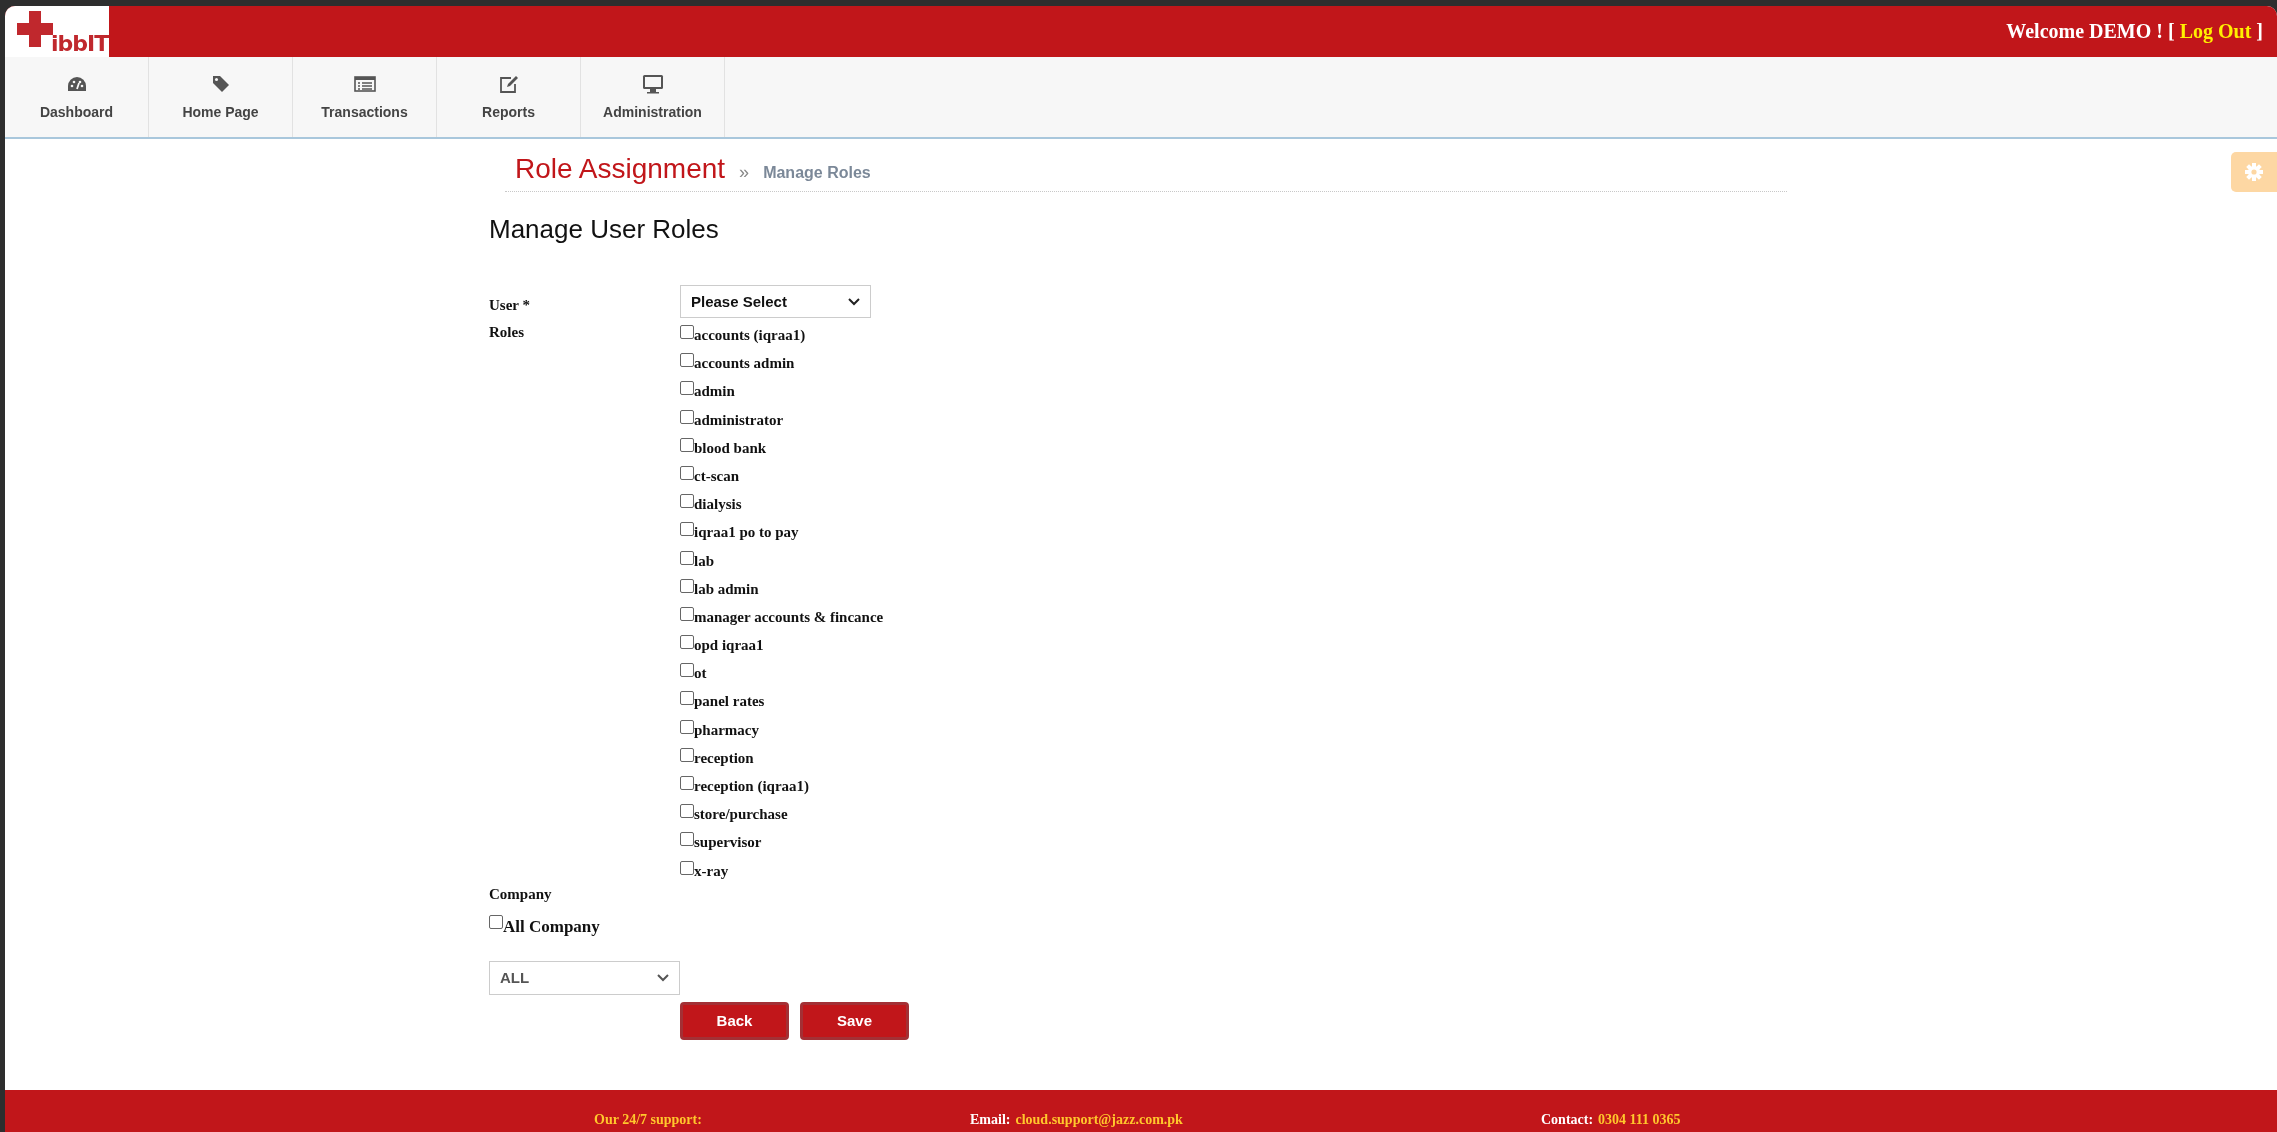  I want to click on tag-icon, so click(220, 84).